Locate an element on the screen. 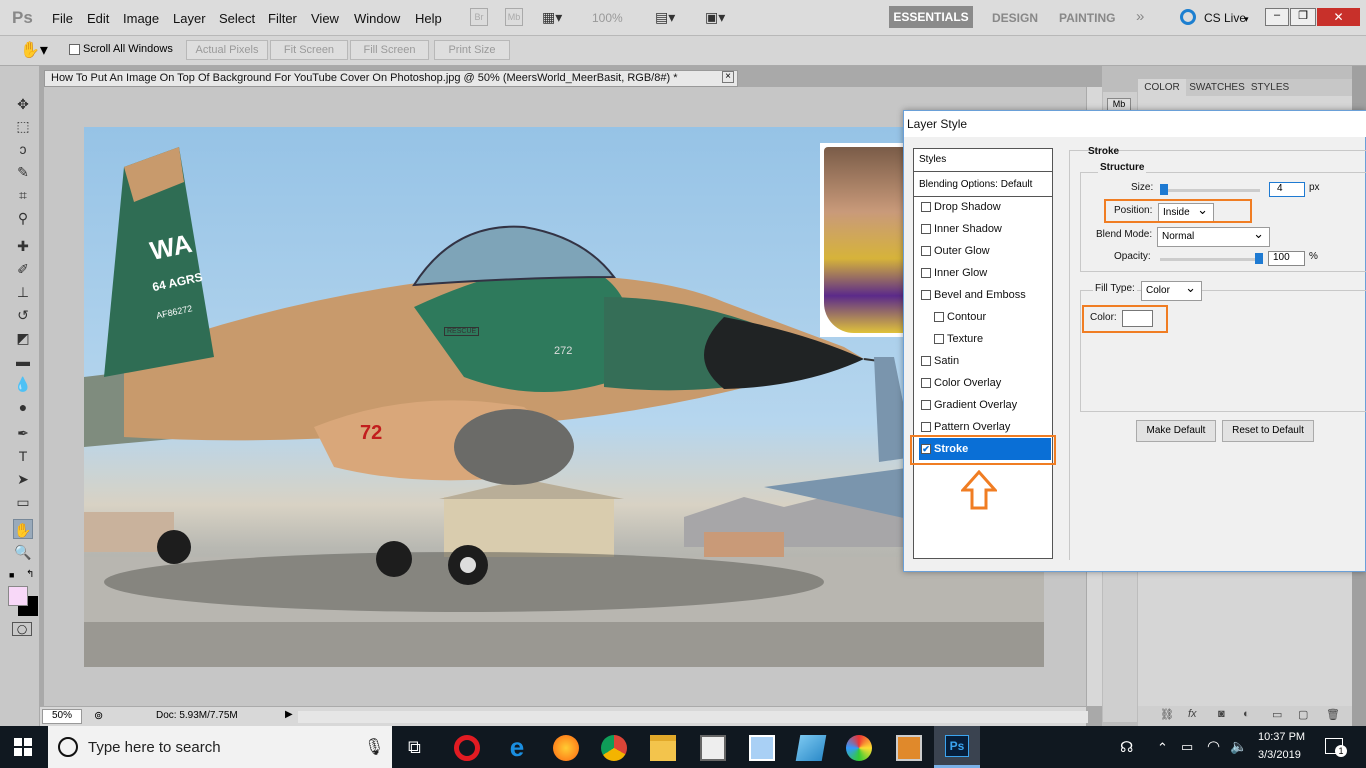  default-colors-icon: ■ is located at coordinates (11, 575).